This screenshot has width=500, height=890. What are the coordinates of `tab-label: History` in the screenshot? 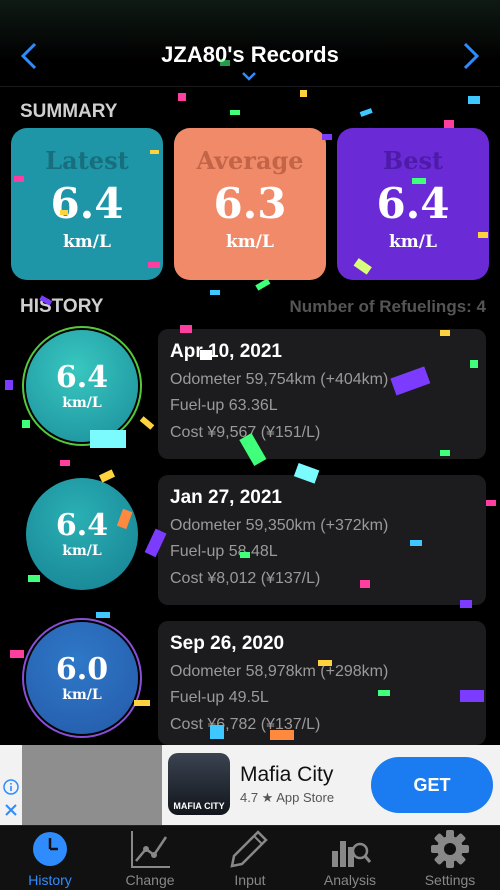 It's located at (50, 880).